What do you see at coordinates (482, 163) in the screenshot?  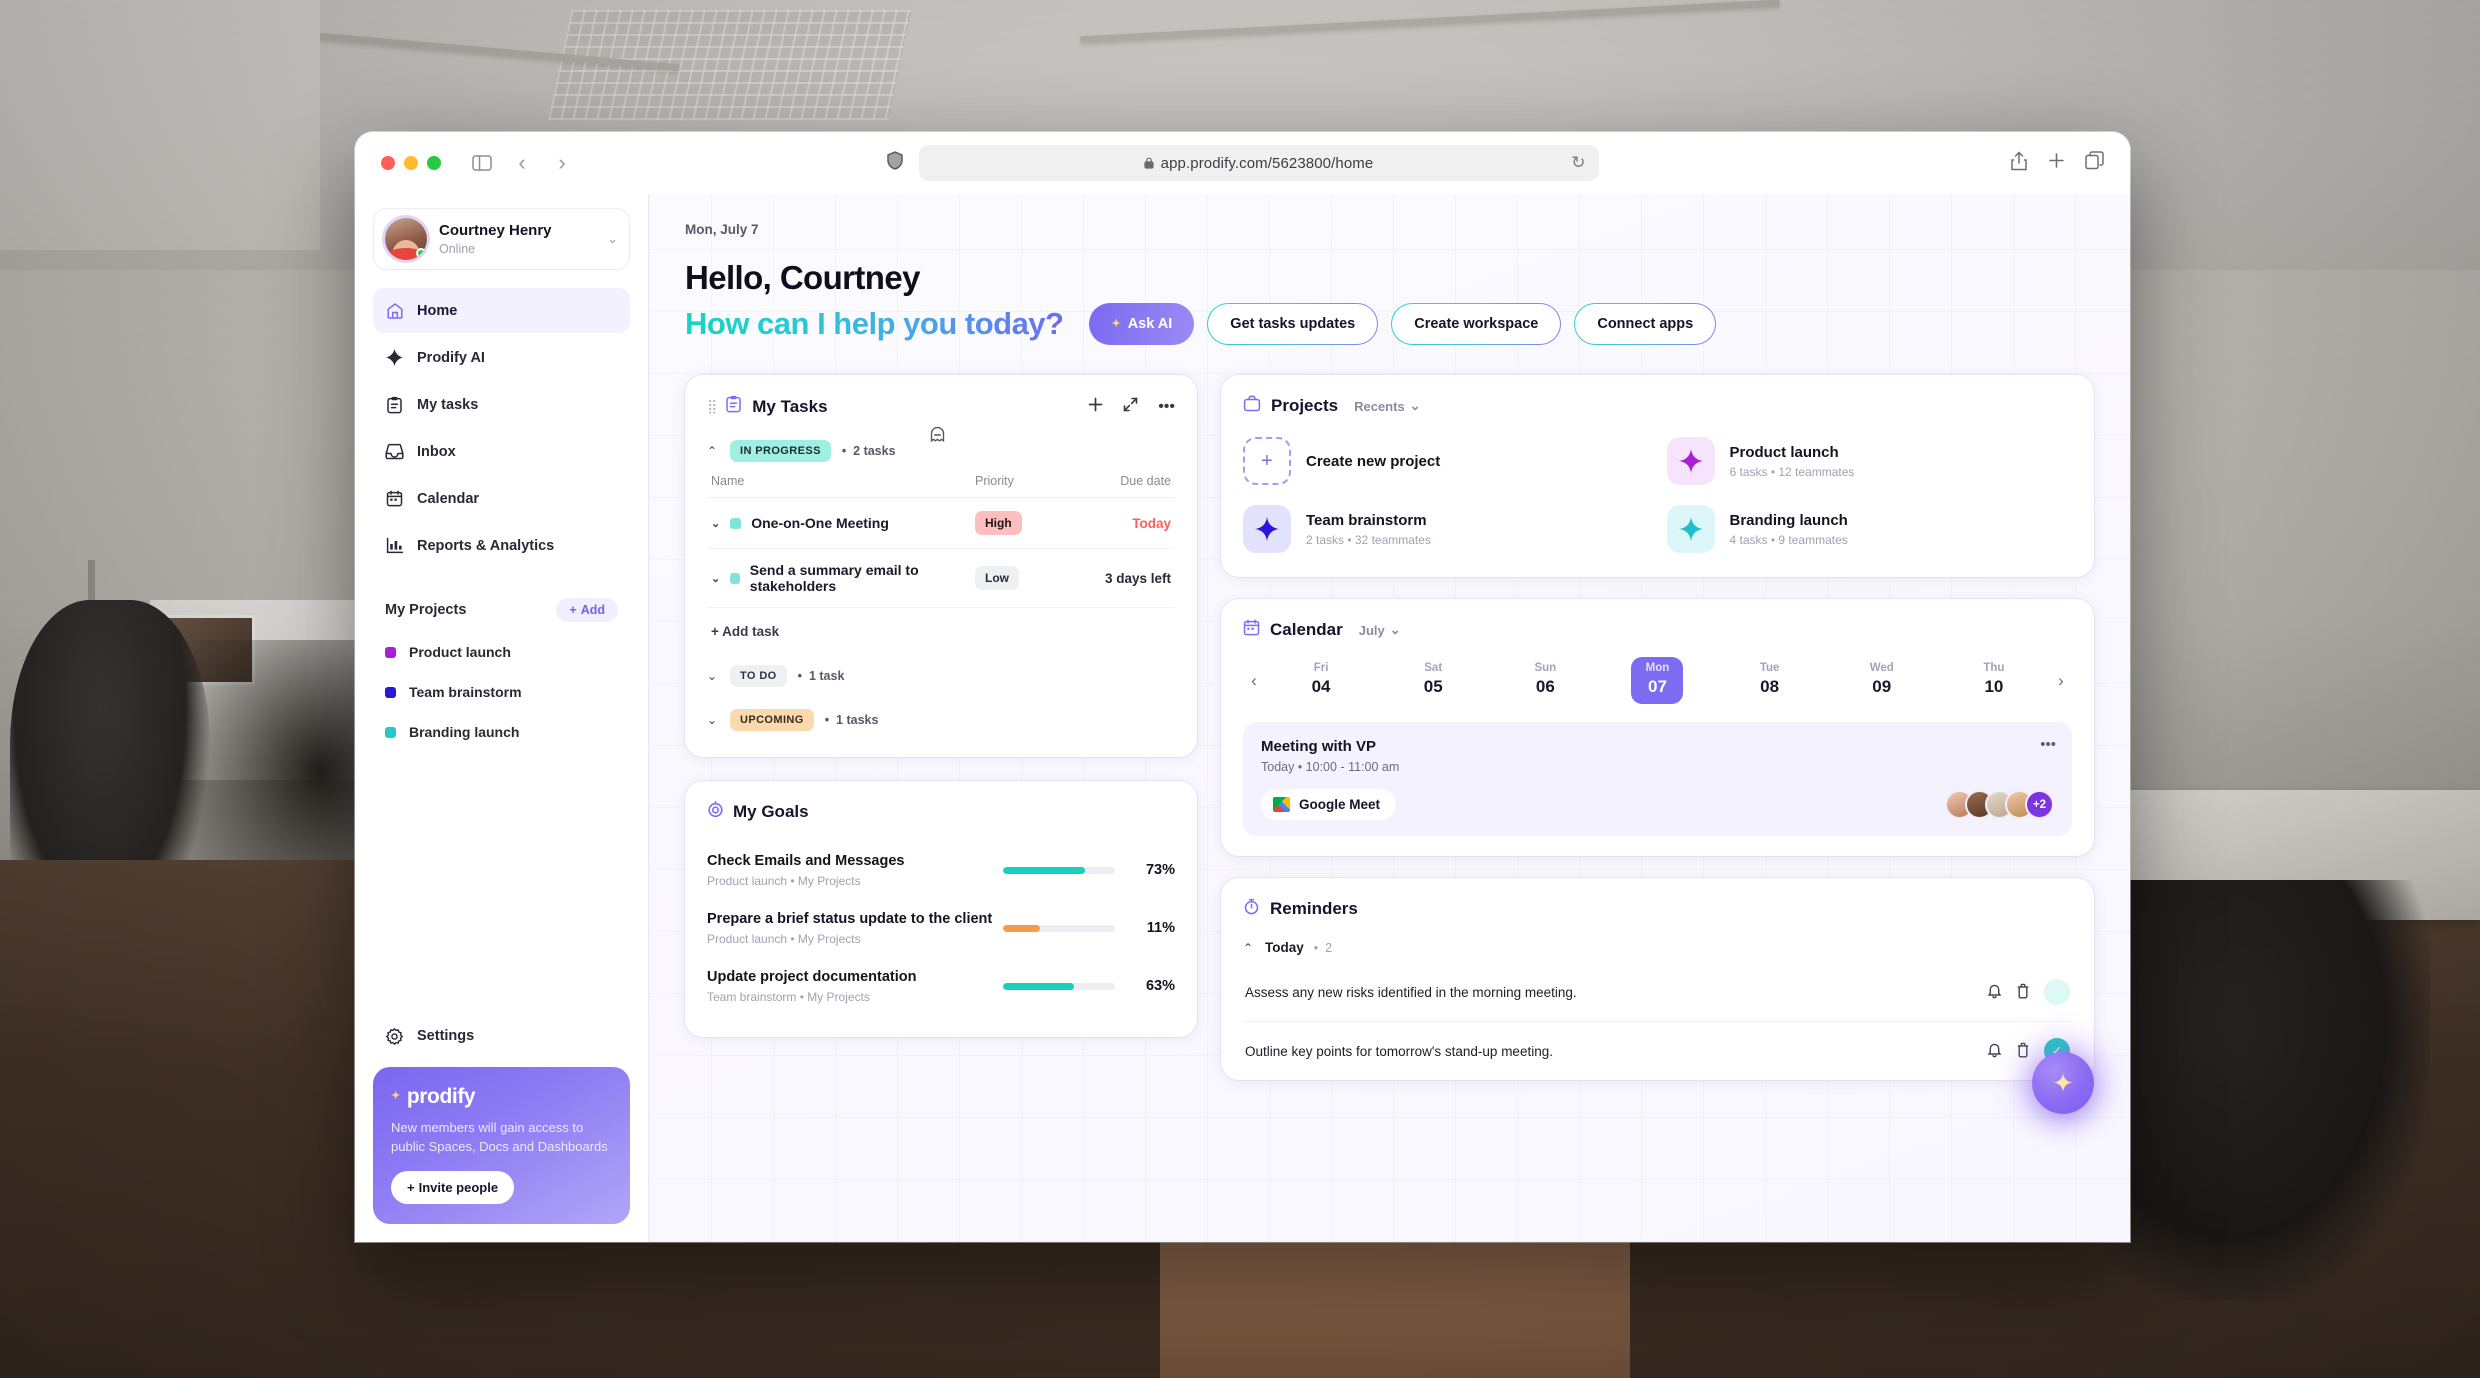 I see `sidebar-toggle-icon` at bounding box center [482, 163].